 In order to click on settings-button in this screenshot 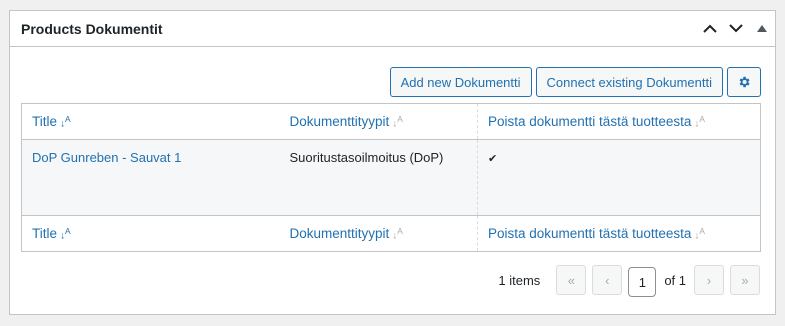, I will do `click(744, 82)`.